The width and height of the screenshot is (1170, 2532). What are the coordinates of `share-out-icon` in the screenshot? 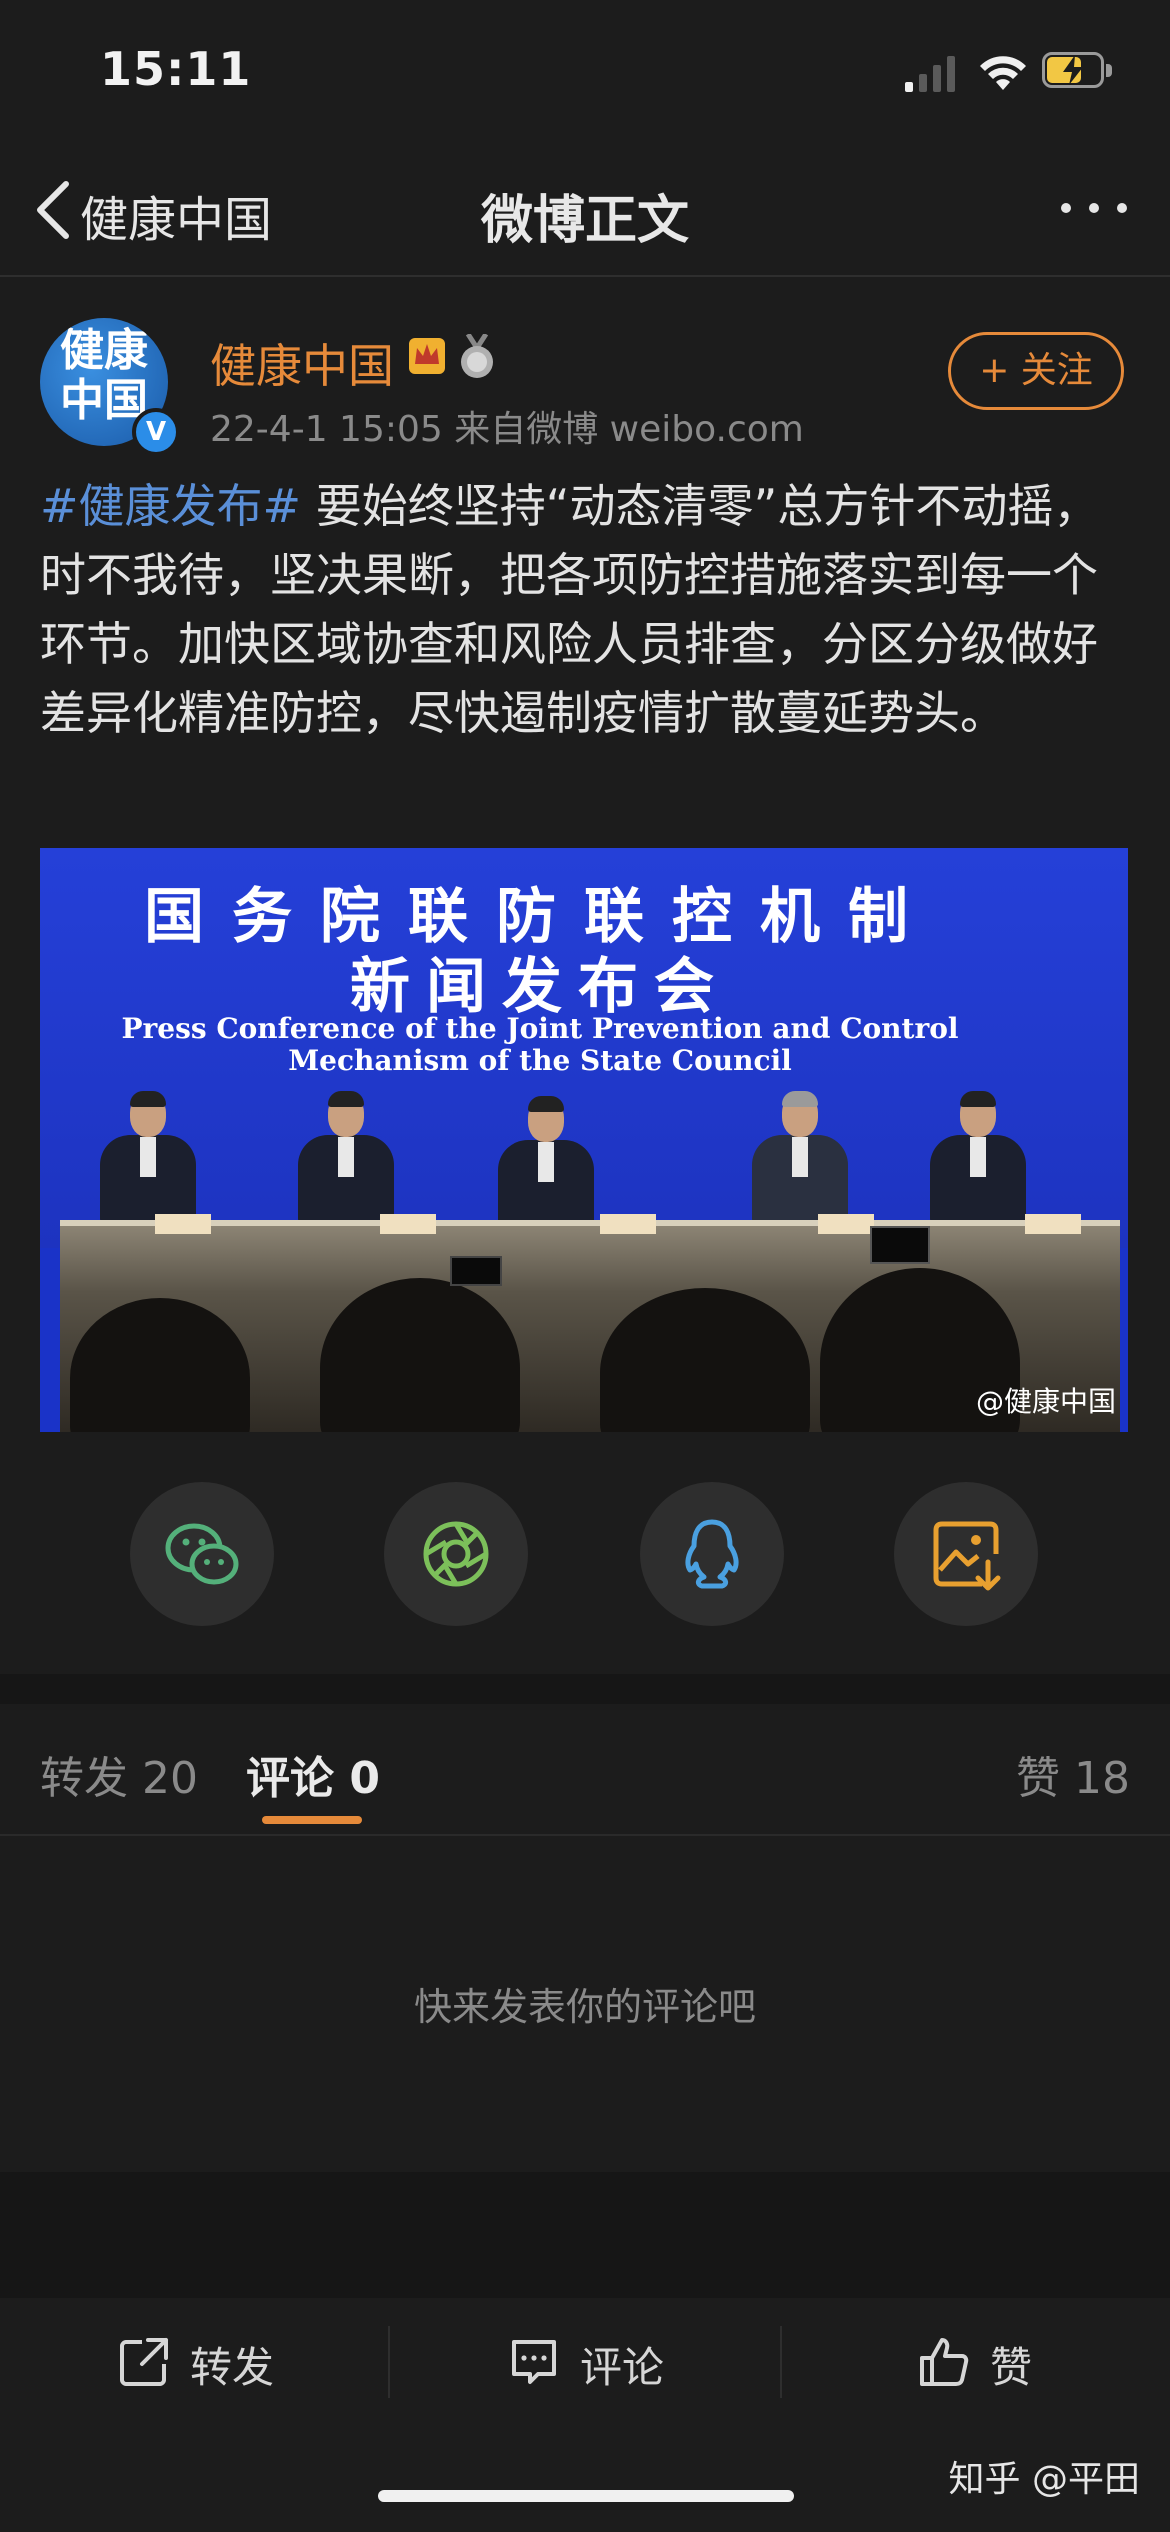 It's located at (144, 2362).